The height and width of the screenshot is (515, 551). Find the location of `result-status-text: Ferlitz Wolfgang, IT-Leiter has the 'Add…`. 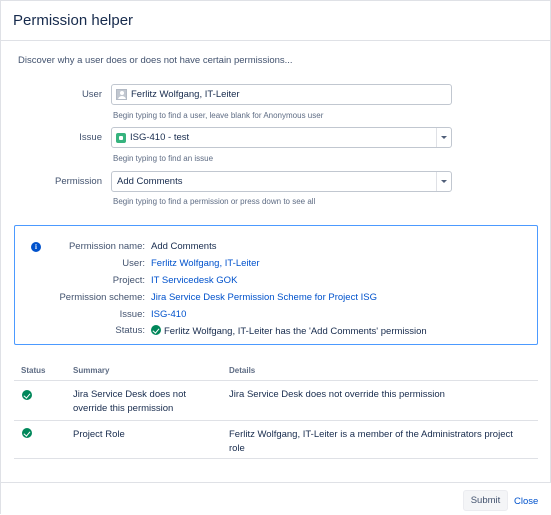

result-status-text: Ferlitz Wolfgang, IT-Leiter has the 'Add… is located at coordinates (295, 331).